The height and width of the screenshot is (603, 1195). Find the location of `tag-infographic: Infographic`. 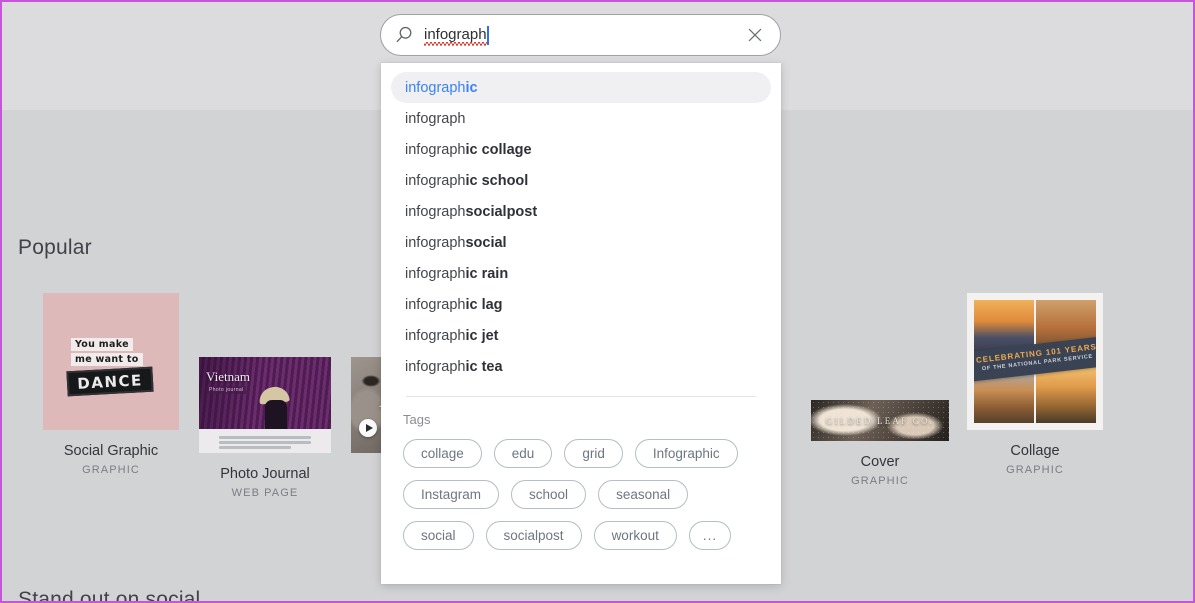

tag-infographic: Infographic is located at coordinates (686, 453).